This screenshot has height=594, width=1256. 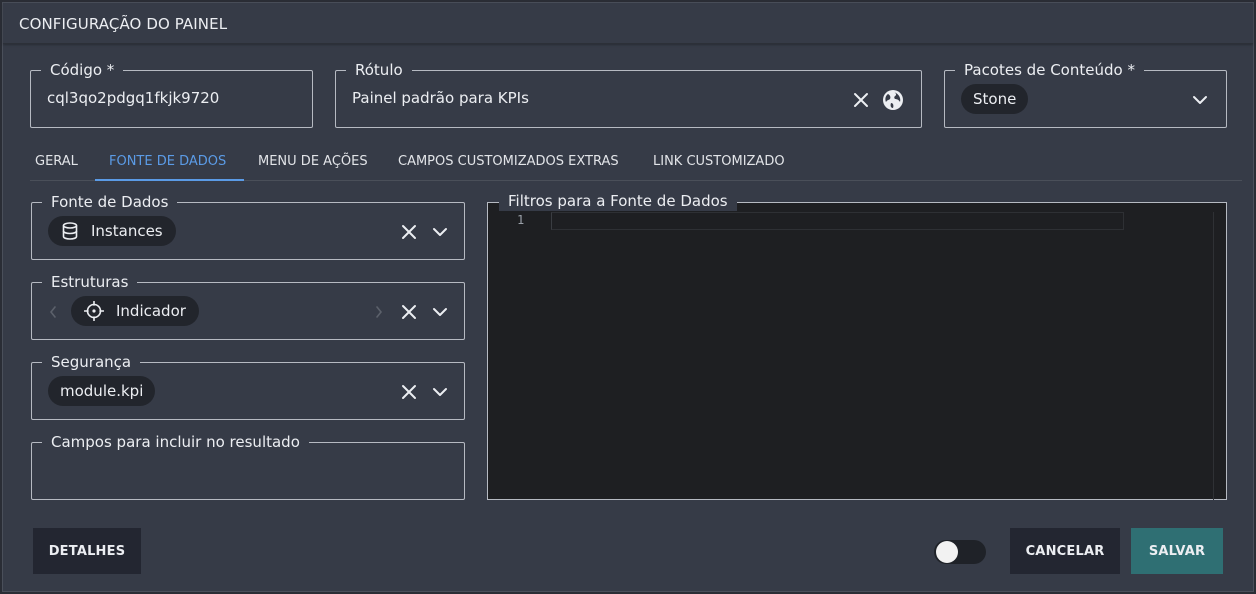 I want to click on pacote-chip: Stone, so click(x=995, y=99).